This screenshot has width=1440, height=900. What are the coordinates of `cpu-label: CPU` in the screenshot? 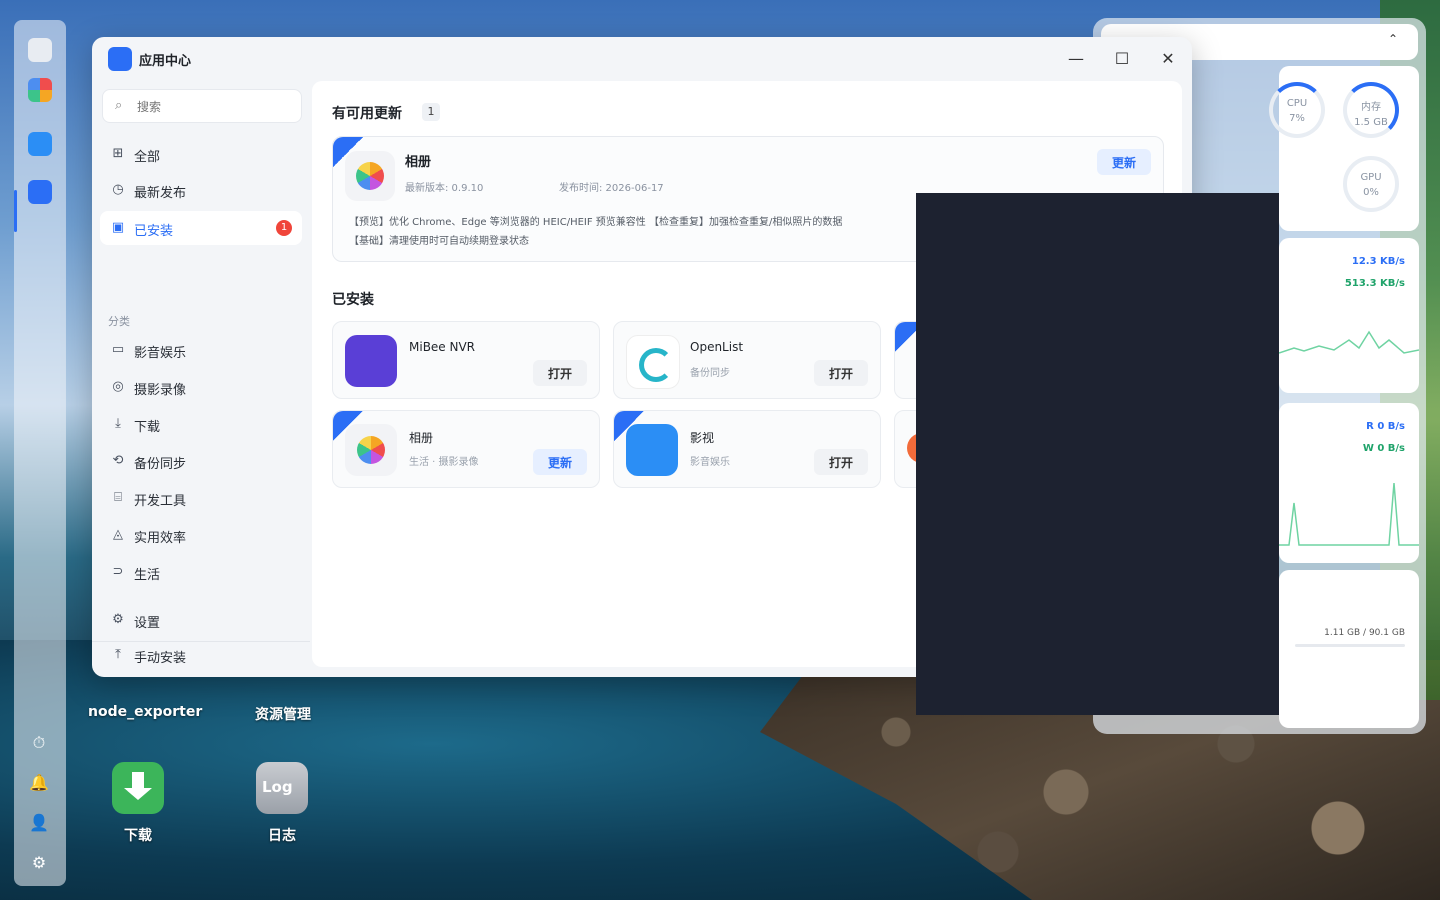 It's located at (1297, 103).